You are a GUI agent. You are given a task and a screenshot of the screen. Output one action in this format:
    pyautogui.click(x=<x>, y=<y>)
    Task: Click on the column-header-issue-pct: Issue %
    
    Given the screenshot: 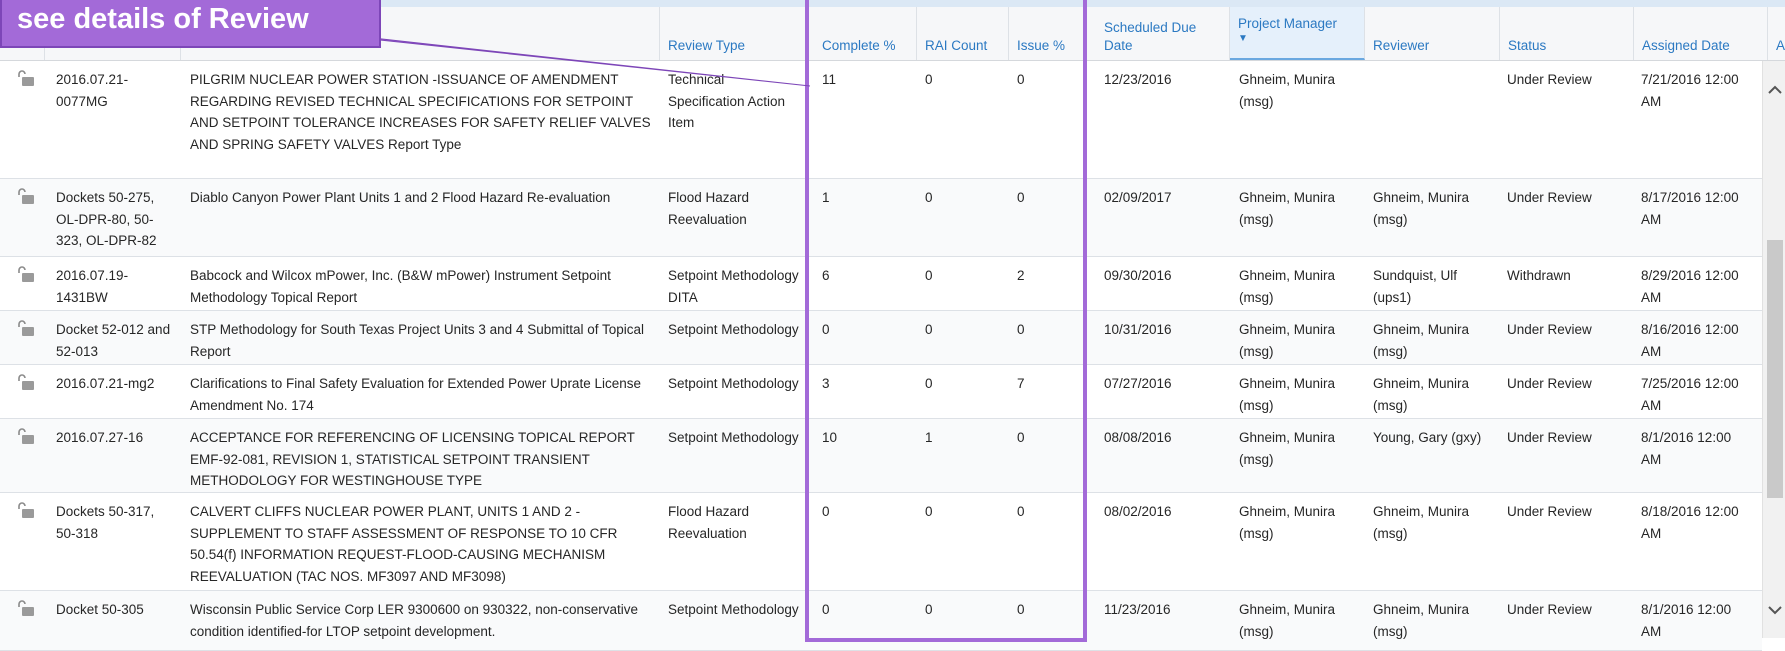 What is the action you would take?
    pyautogui.click(x=1046, y=33)
    